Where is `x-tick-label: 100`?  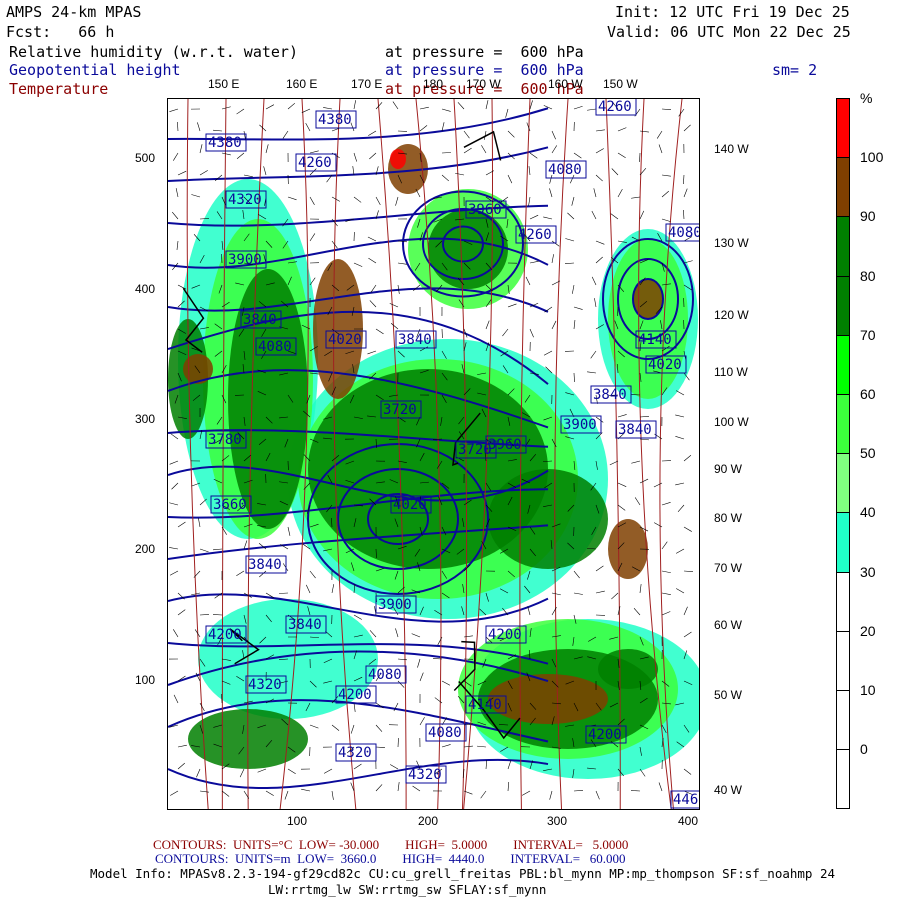 x-tick-label: 100 is located at coordinates (297, 821).